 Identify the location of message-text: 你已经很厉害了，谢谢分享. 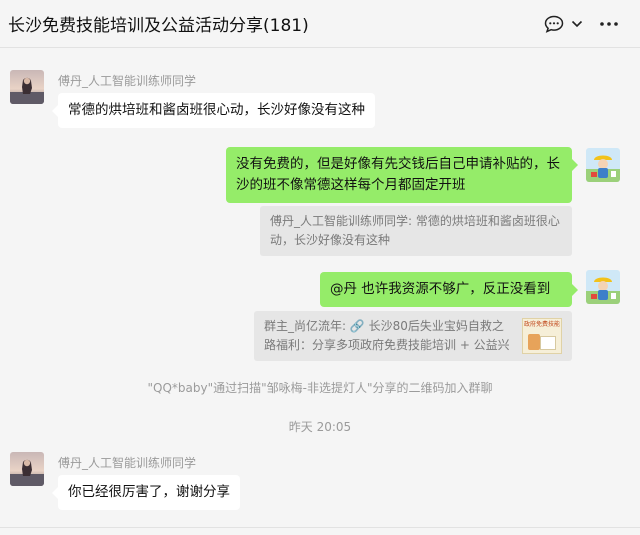
(149, 492).